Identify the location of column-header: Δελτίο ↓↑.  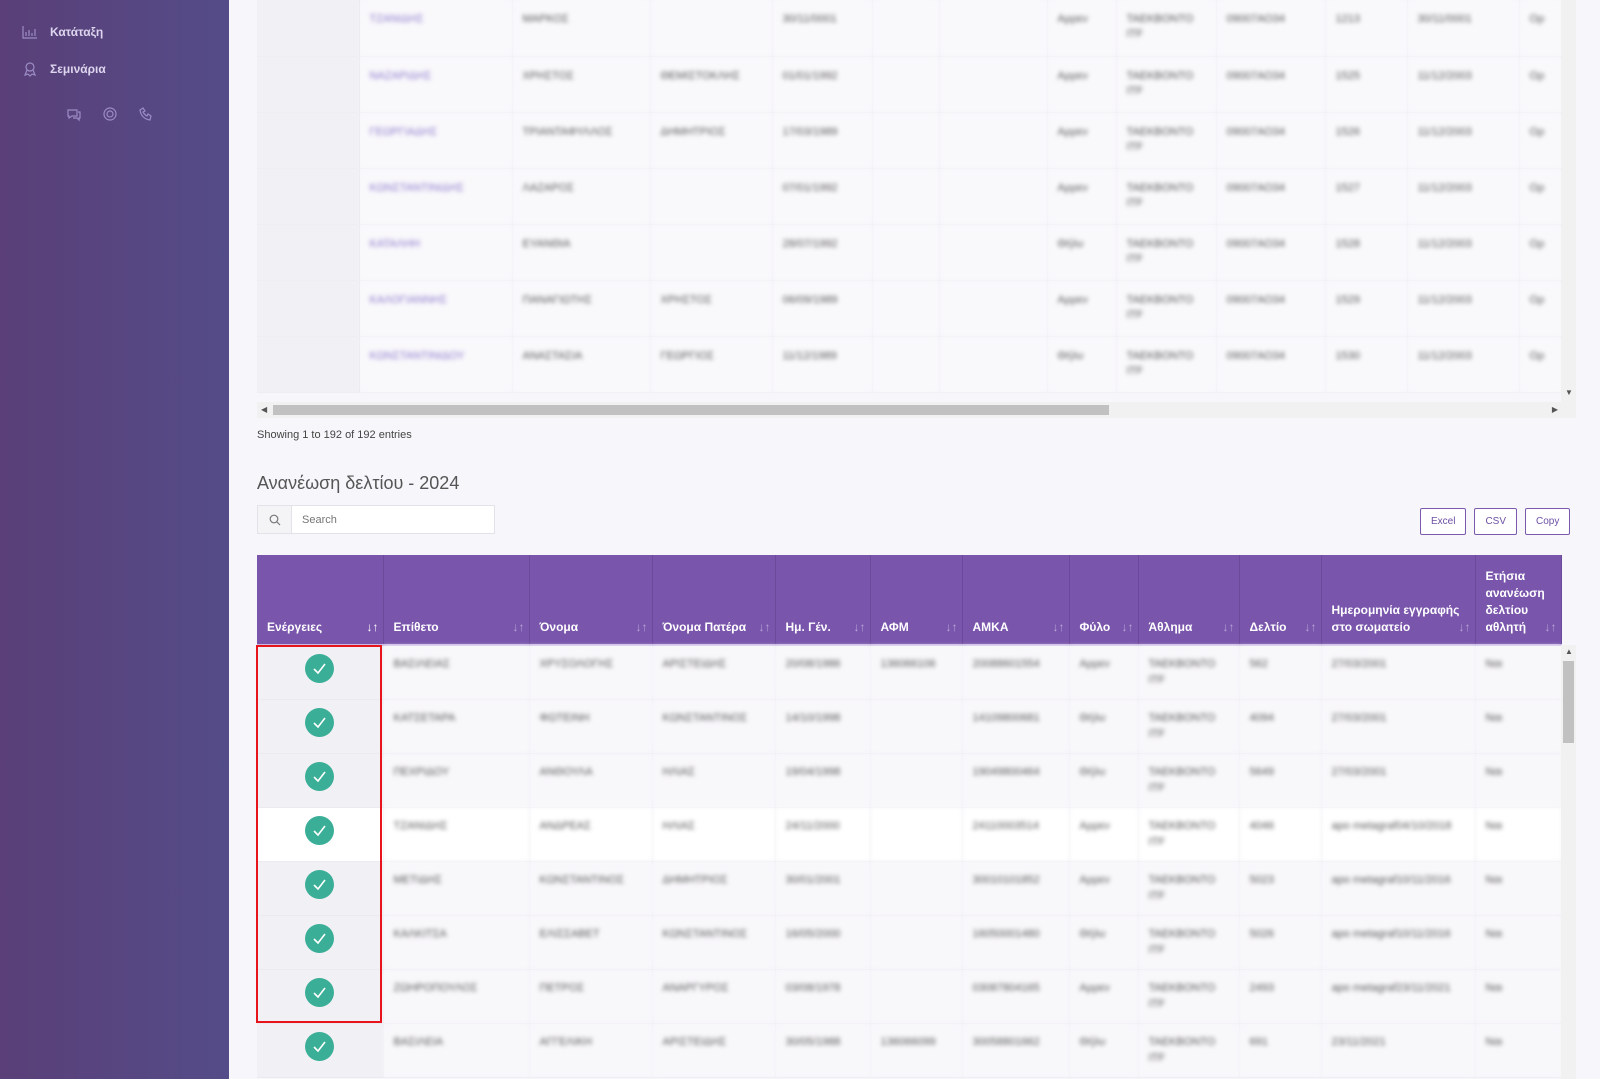
(1280, 600).